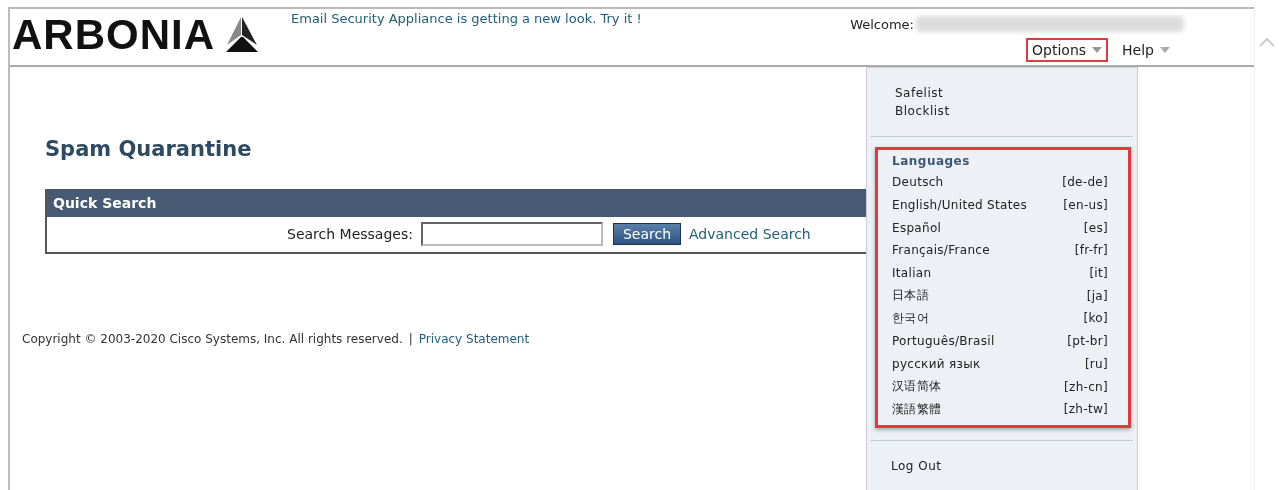 Image resolution: width=1279 pixels, height=490 pixels. Describe the element at coordinates (1000, 364) in the screenshot. I see `language-item: русский язык [ru]` at that location.